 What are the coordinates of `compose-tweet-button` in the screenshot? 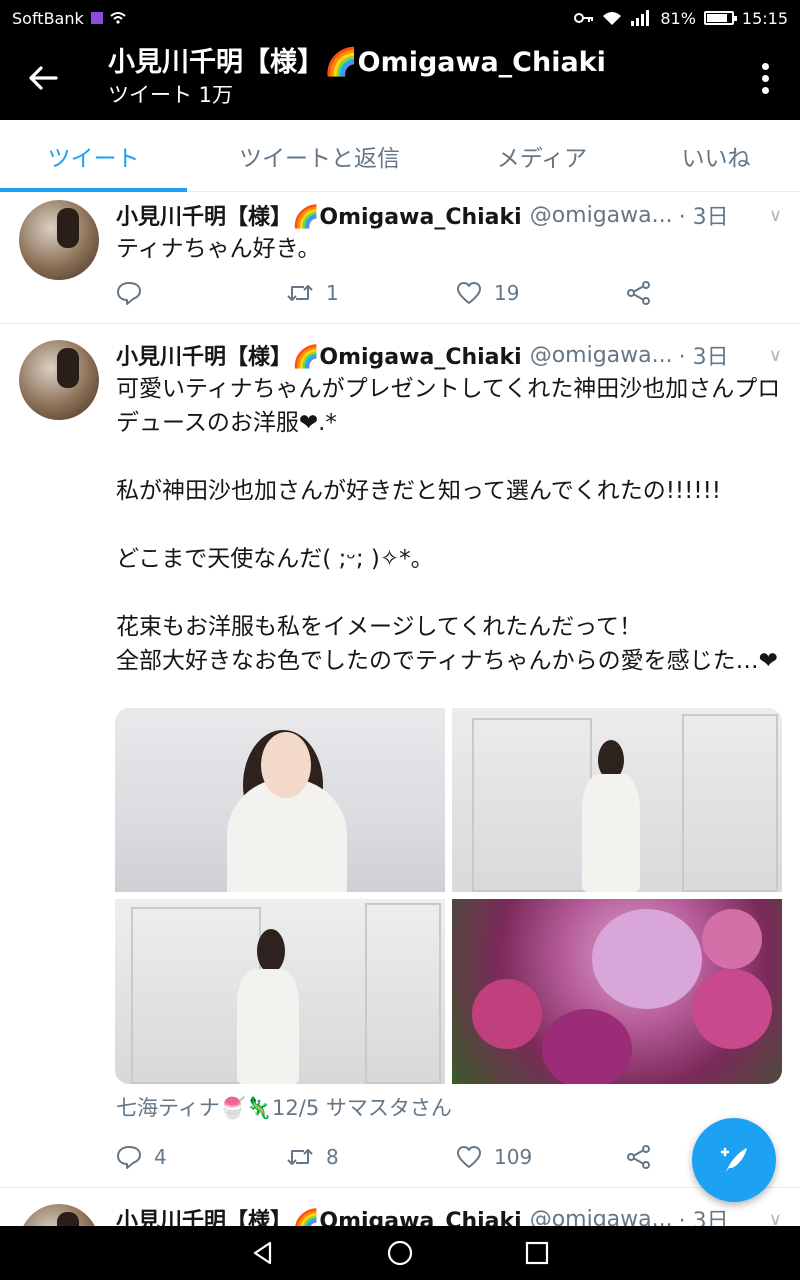 It's located at (734, 1160).